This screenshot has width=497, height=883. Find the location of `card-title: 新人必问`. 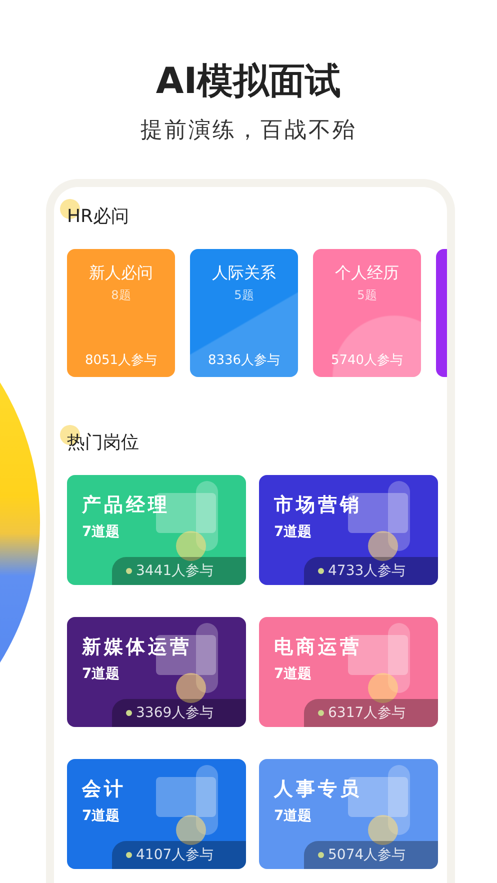

card-title: 新人必问 is located at coordinates (121, 273).